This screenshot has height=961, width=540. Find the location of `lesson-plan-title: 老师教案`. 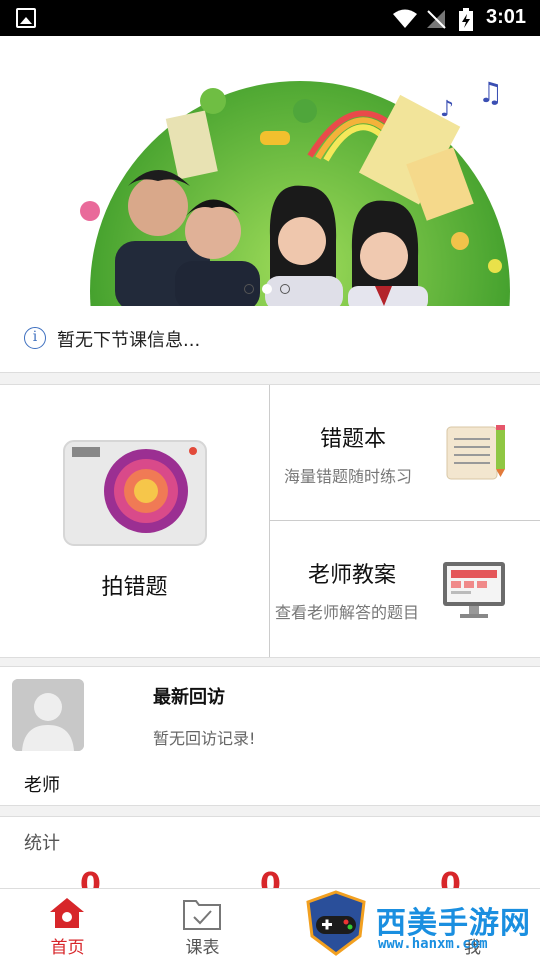

lesson-plan-title: 老师教案 is located at coordinates (352, 575).